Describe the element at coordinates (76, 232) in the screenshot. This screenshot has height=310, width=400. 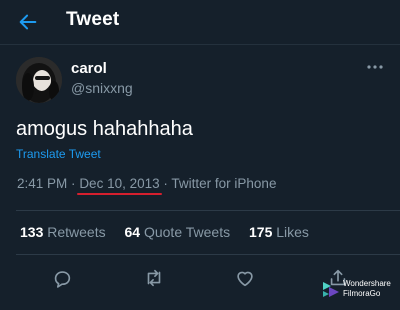
I see `retweets-label: Retweets` at that location.